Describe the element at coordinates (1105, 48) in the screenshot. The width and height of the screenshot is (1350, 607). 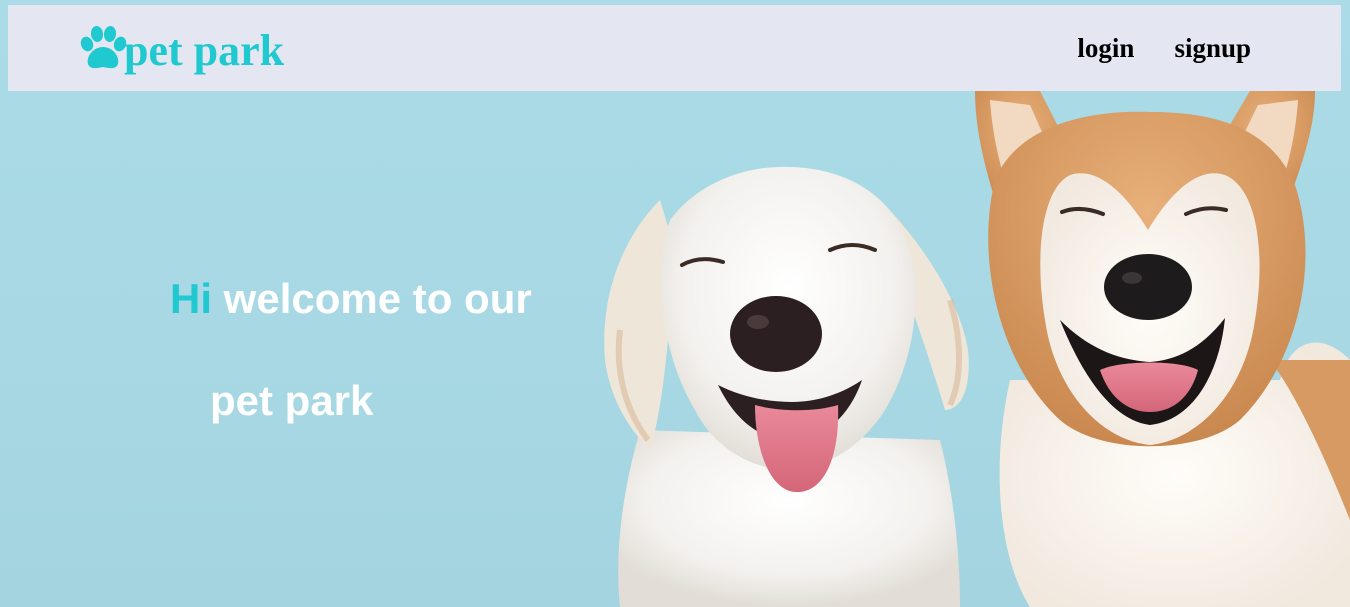
I see `login-link: login` at that location.